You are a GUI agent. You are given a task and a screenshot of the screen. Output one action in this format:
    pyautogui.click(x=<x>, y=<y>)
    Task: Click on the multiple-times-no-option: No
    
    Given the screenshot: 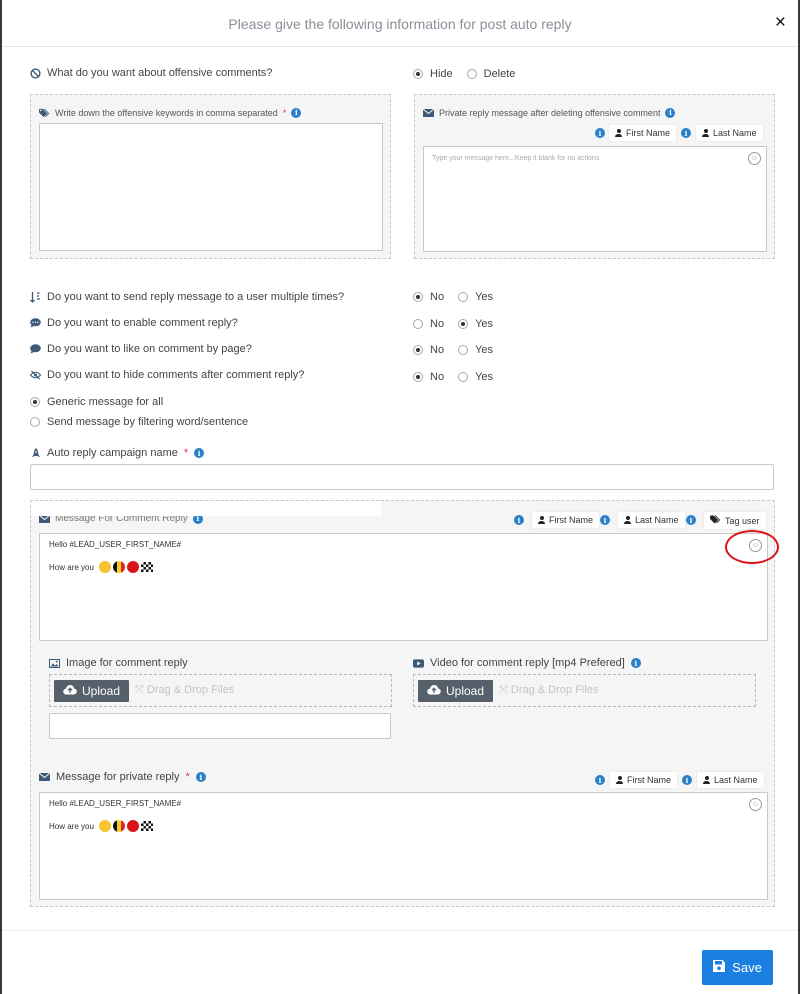 What is the action you would take?
    pyautogui.click(x=428, y=297)
    